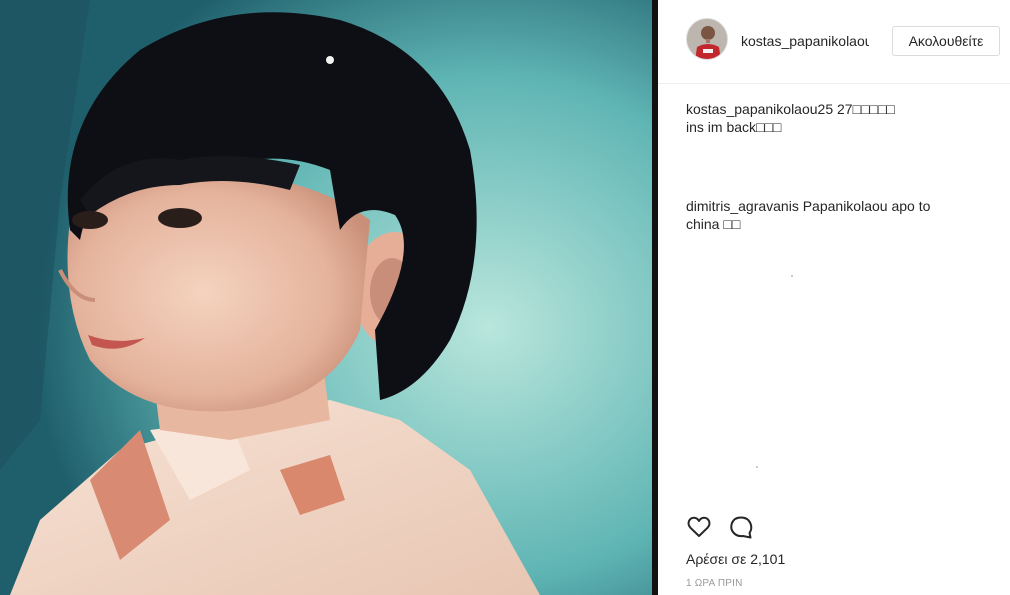 The height and width of the screenshot is (595, 1010). I want to click on avatar-image, so click(707, 39).